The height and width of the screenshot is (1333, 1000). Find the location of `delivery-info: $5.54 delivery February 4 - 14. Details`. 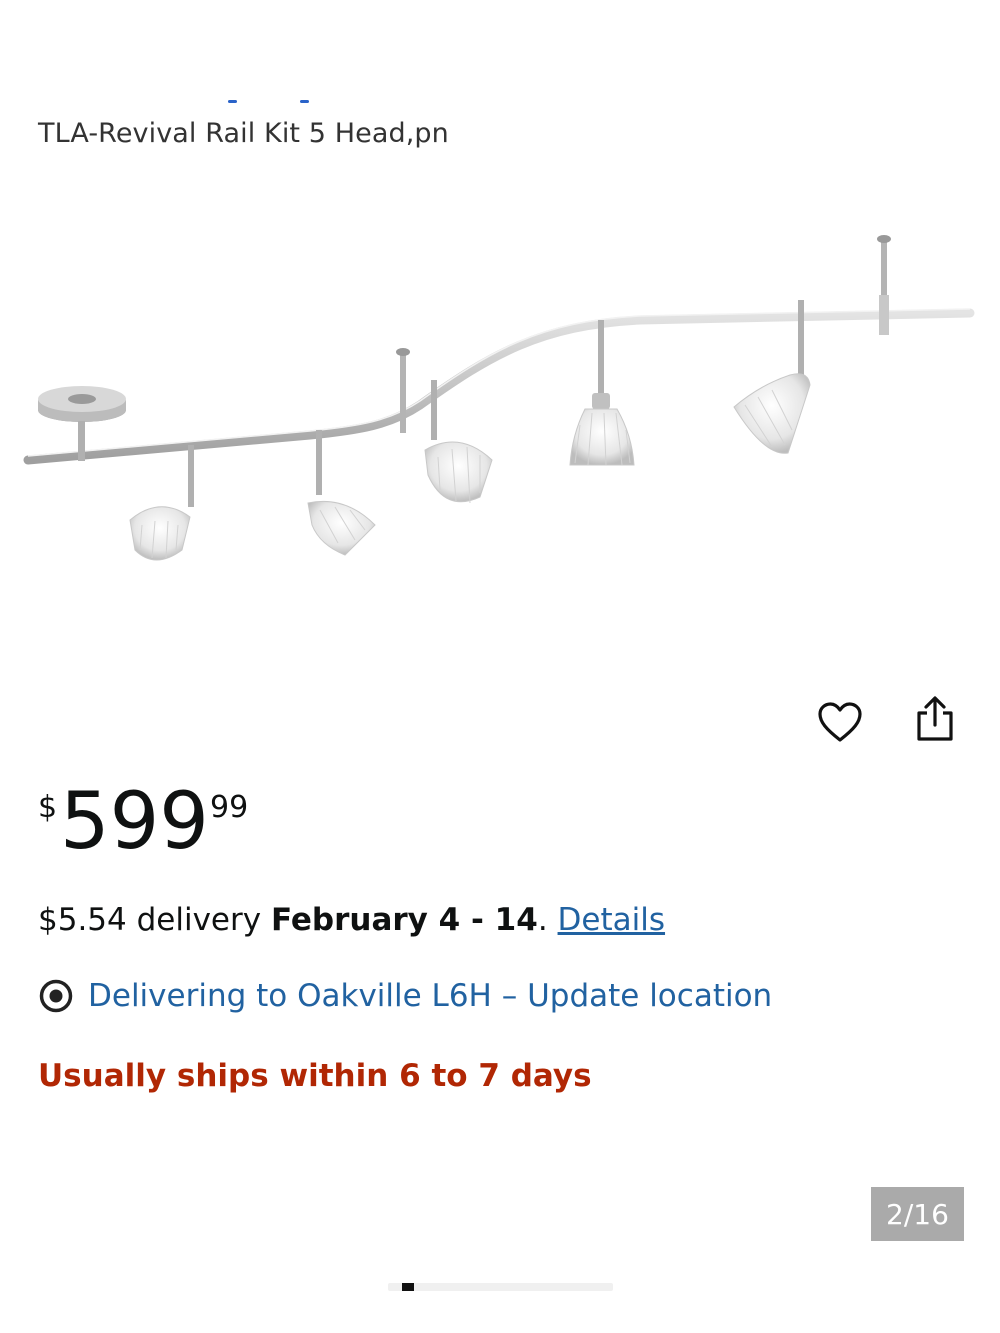

delivery-info: $5.54 delivery February 4 - 14. Details is located at coordinates (351, 920).